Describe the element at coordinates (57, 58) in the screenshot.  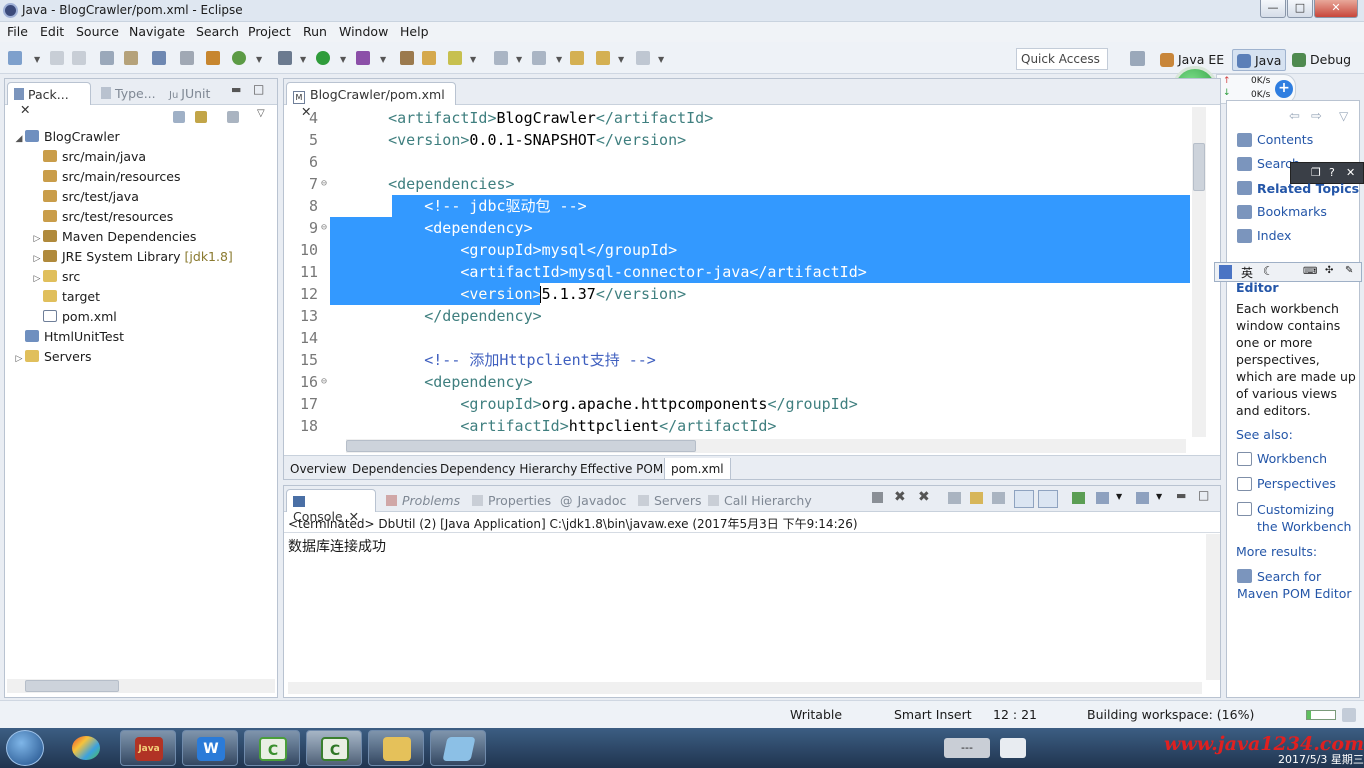
I see `save-icon` at that location.